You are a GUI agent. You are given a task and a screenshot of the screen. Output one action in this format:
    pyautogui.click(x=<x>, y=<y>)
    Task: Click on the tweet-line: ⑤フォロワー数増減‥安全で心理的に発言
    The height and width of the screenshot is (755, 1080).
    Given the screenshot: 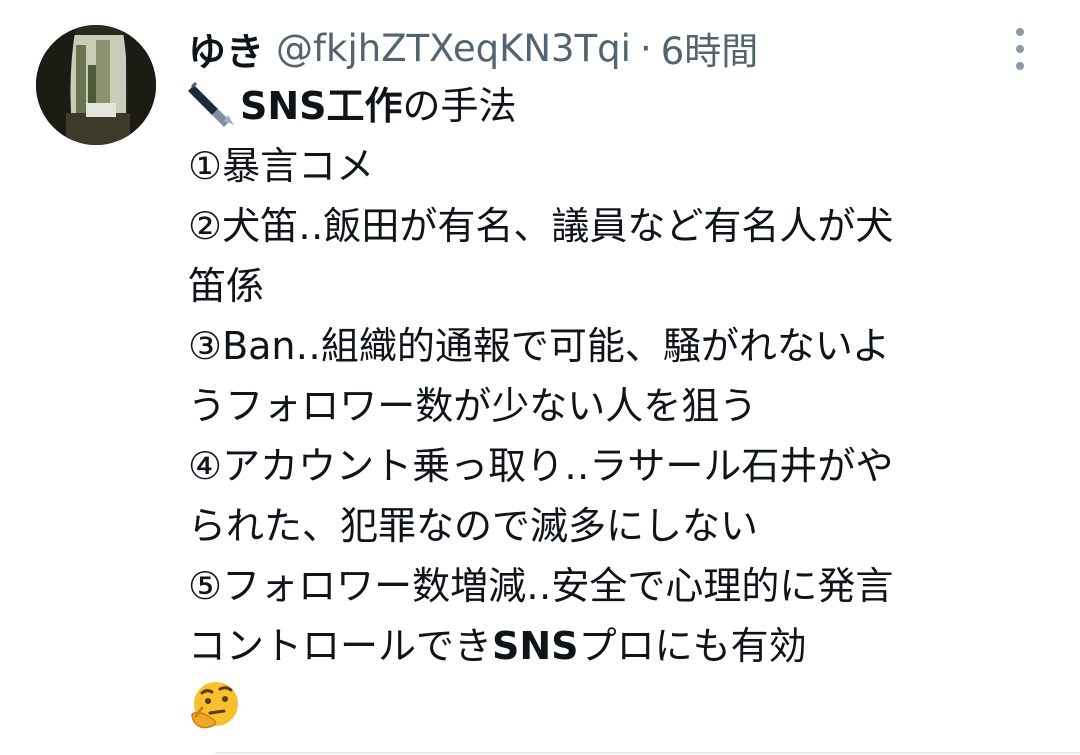 What is the action you would take?
    pyautogui.click(x=541, y=586)
    